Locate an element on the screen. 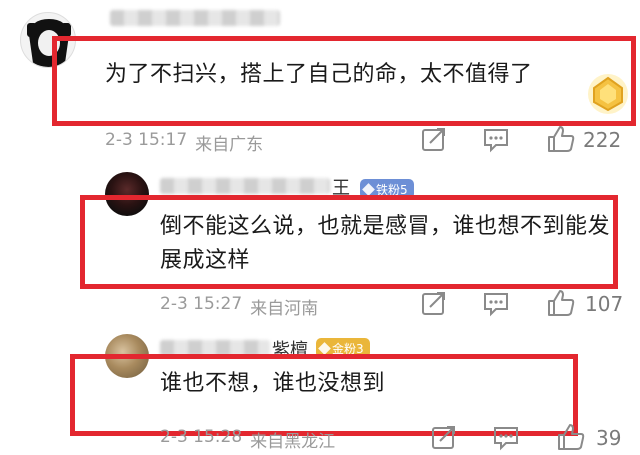 This screenshot has width=640, height=455. gold-gem-icon is located at coordinates (608, 94).